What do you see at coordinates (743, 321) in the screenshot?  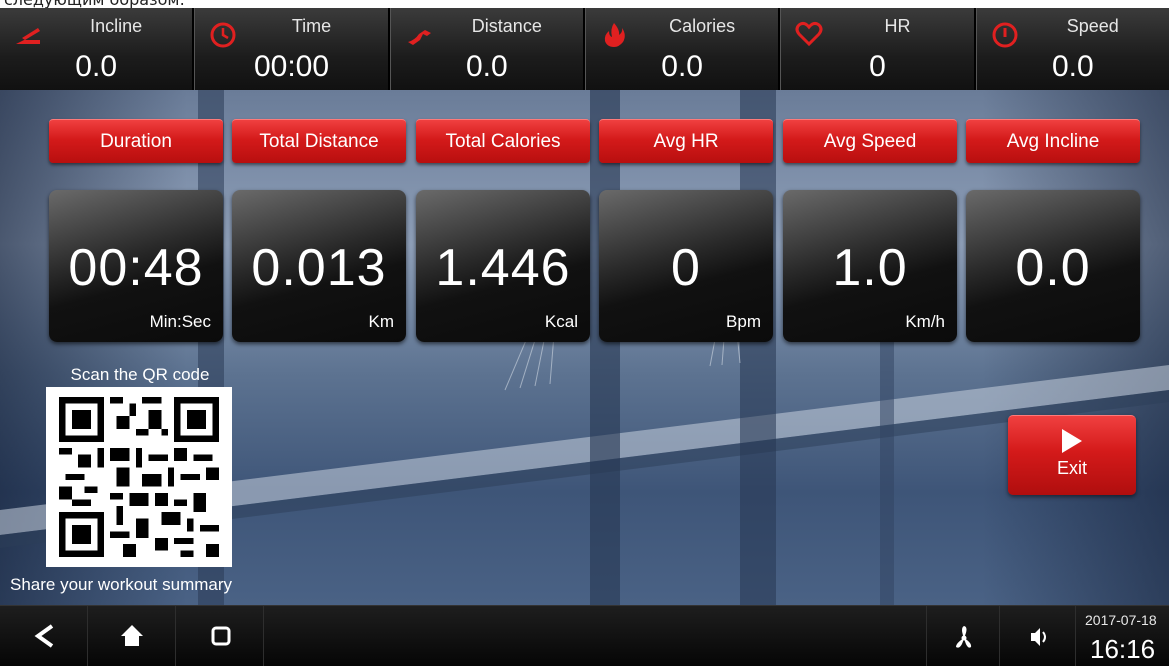 I see `avg-hr-unit: Bpm` at bounding box center [743, 321].